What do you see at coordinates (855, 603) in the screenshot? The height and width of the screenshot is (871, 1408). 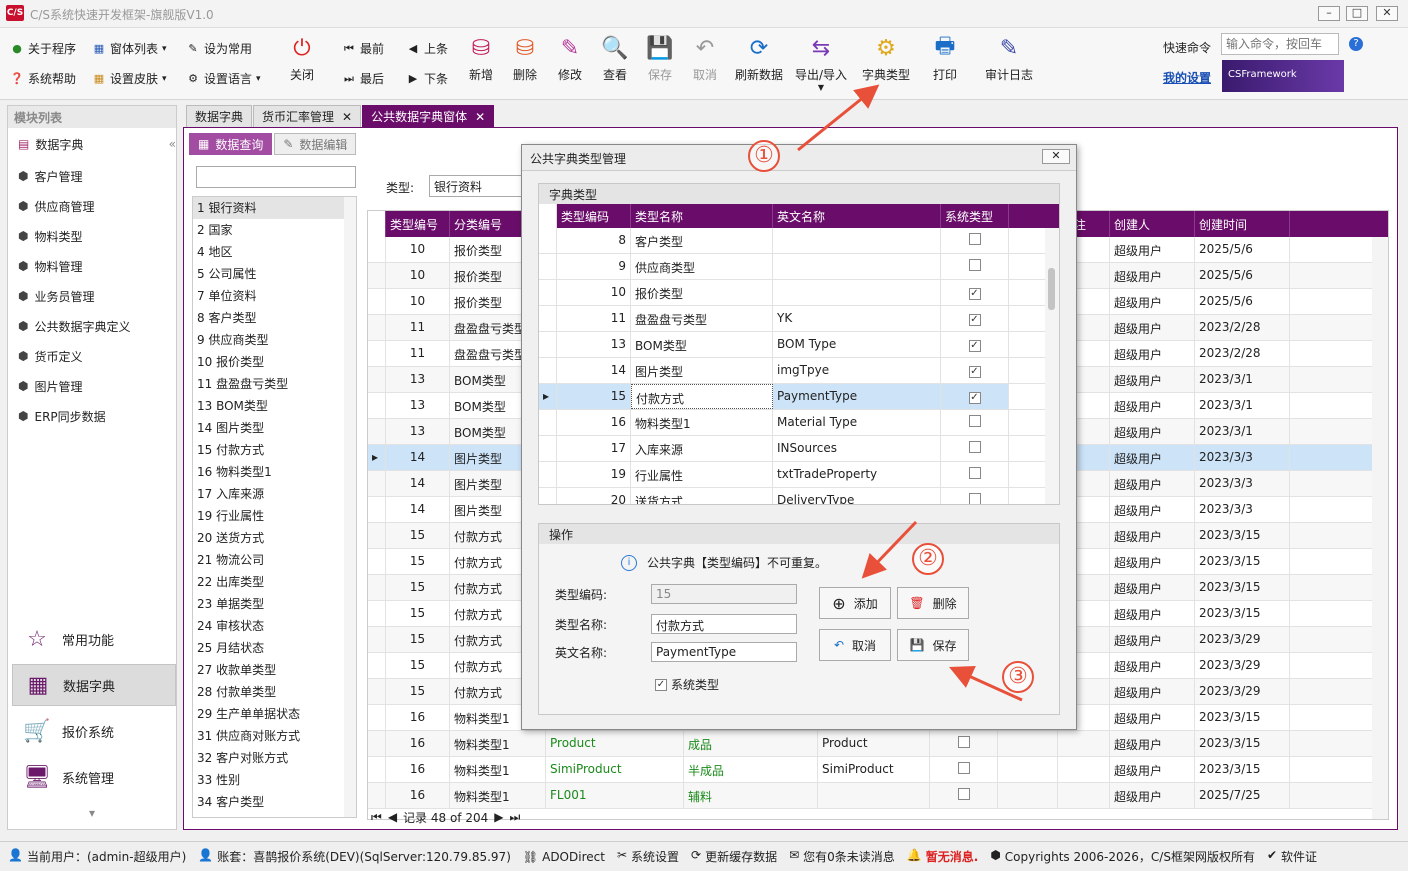 I see `dialog-add-button: ⊕ 添加` at bounding box center [855, 603].